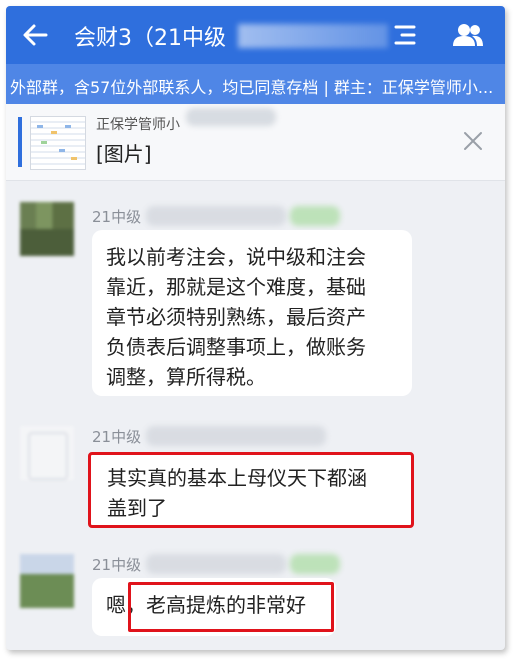 Image resolution: width=517 pixels, height=660 pixels. I want to click on message-line: 负债表后调整事项上，做账务, so click(236, 347).